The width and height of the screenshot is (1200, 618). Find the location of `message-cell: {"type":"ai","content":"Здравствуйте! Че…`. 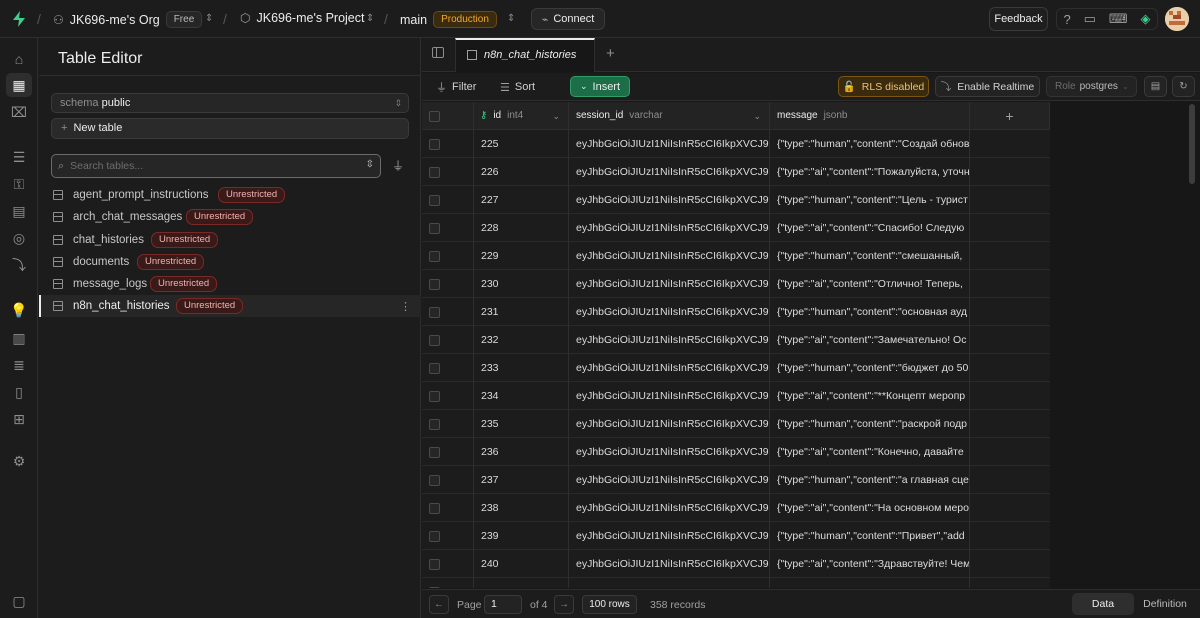

message-cell: {"type":"ai","content":"Здравствуйте! Че… is located at coordinates (870, 564).